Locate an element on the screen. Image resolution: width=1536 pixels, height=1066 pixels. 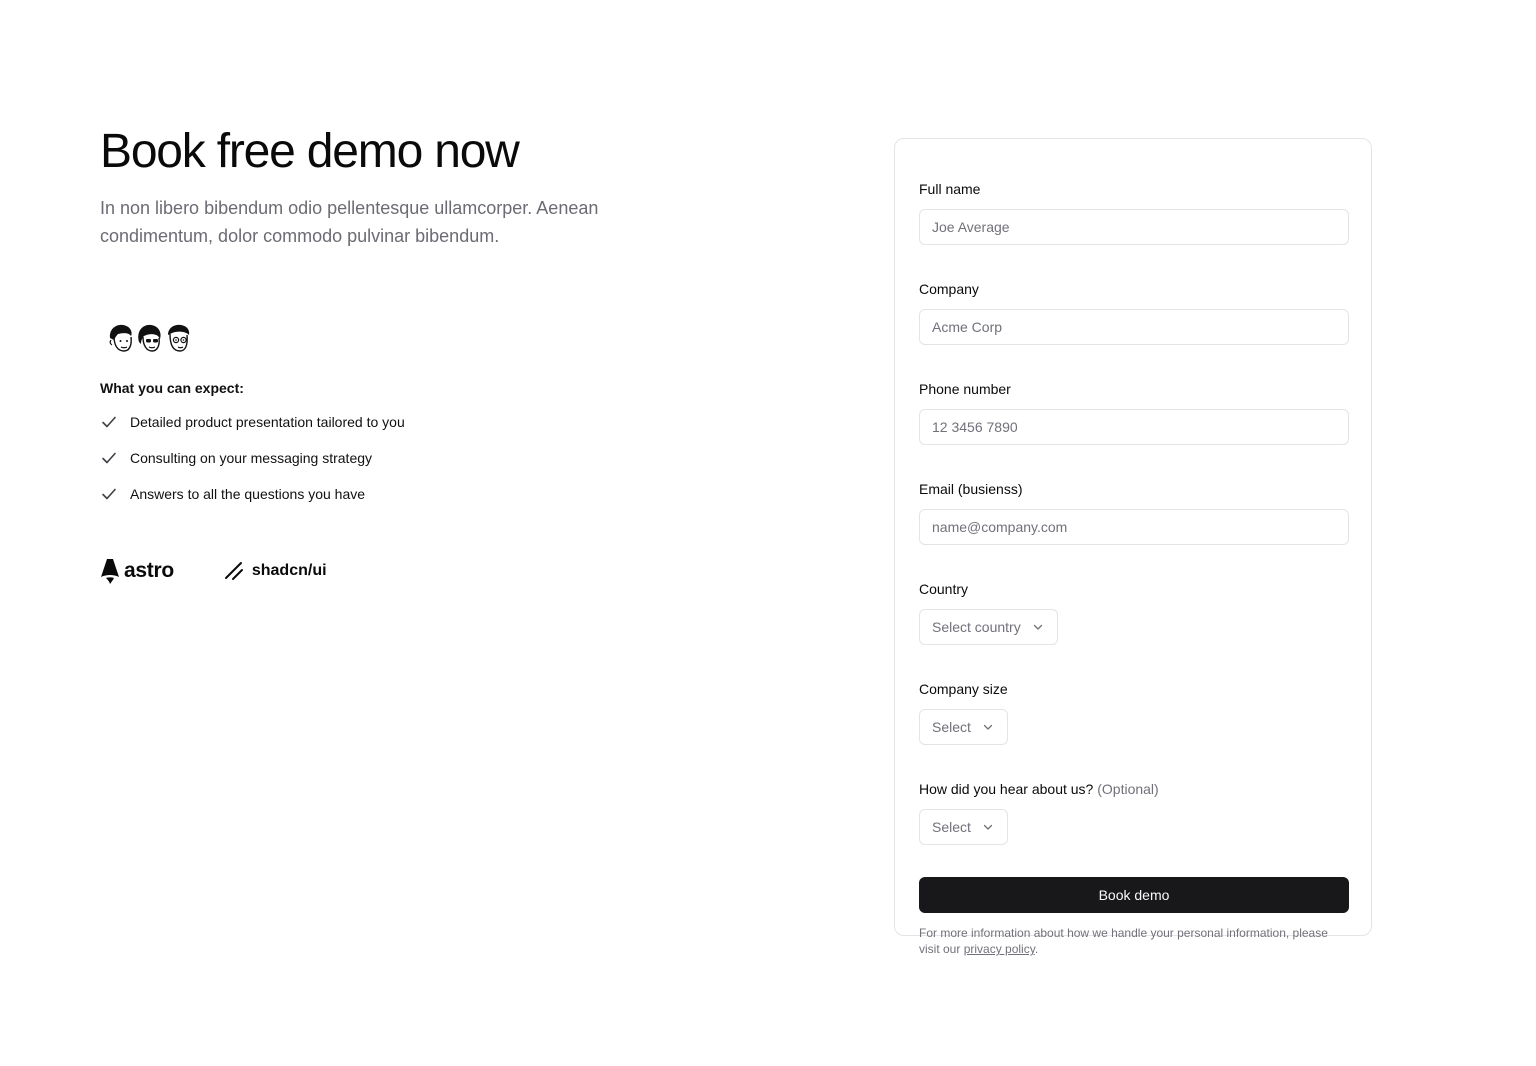
hear-about-label-text: How did you hear about us? is located at coordinates (1006, 789).